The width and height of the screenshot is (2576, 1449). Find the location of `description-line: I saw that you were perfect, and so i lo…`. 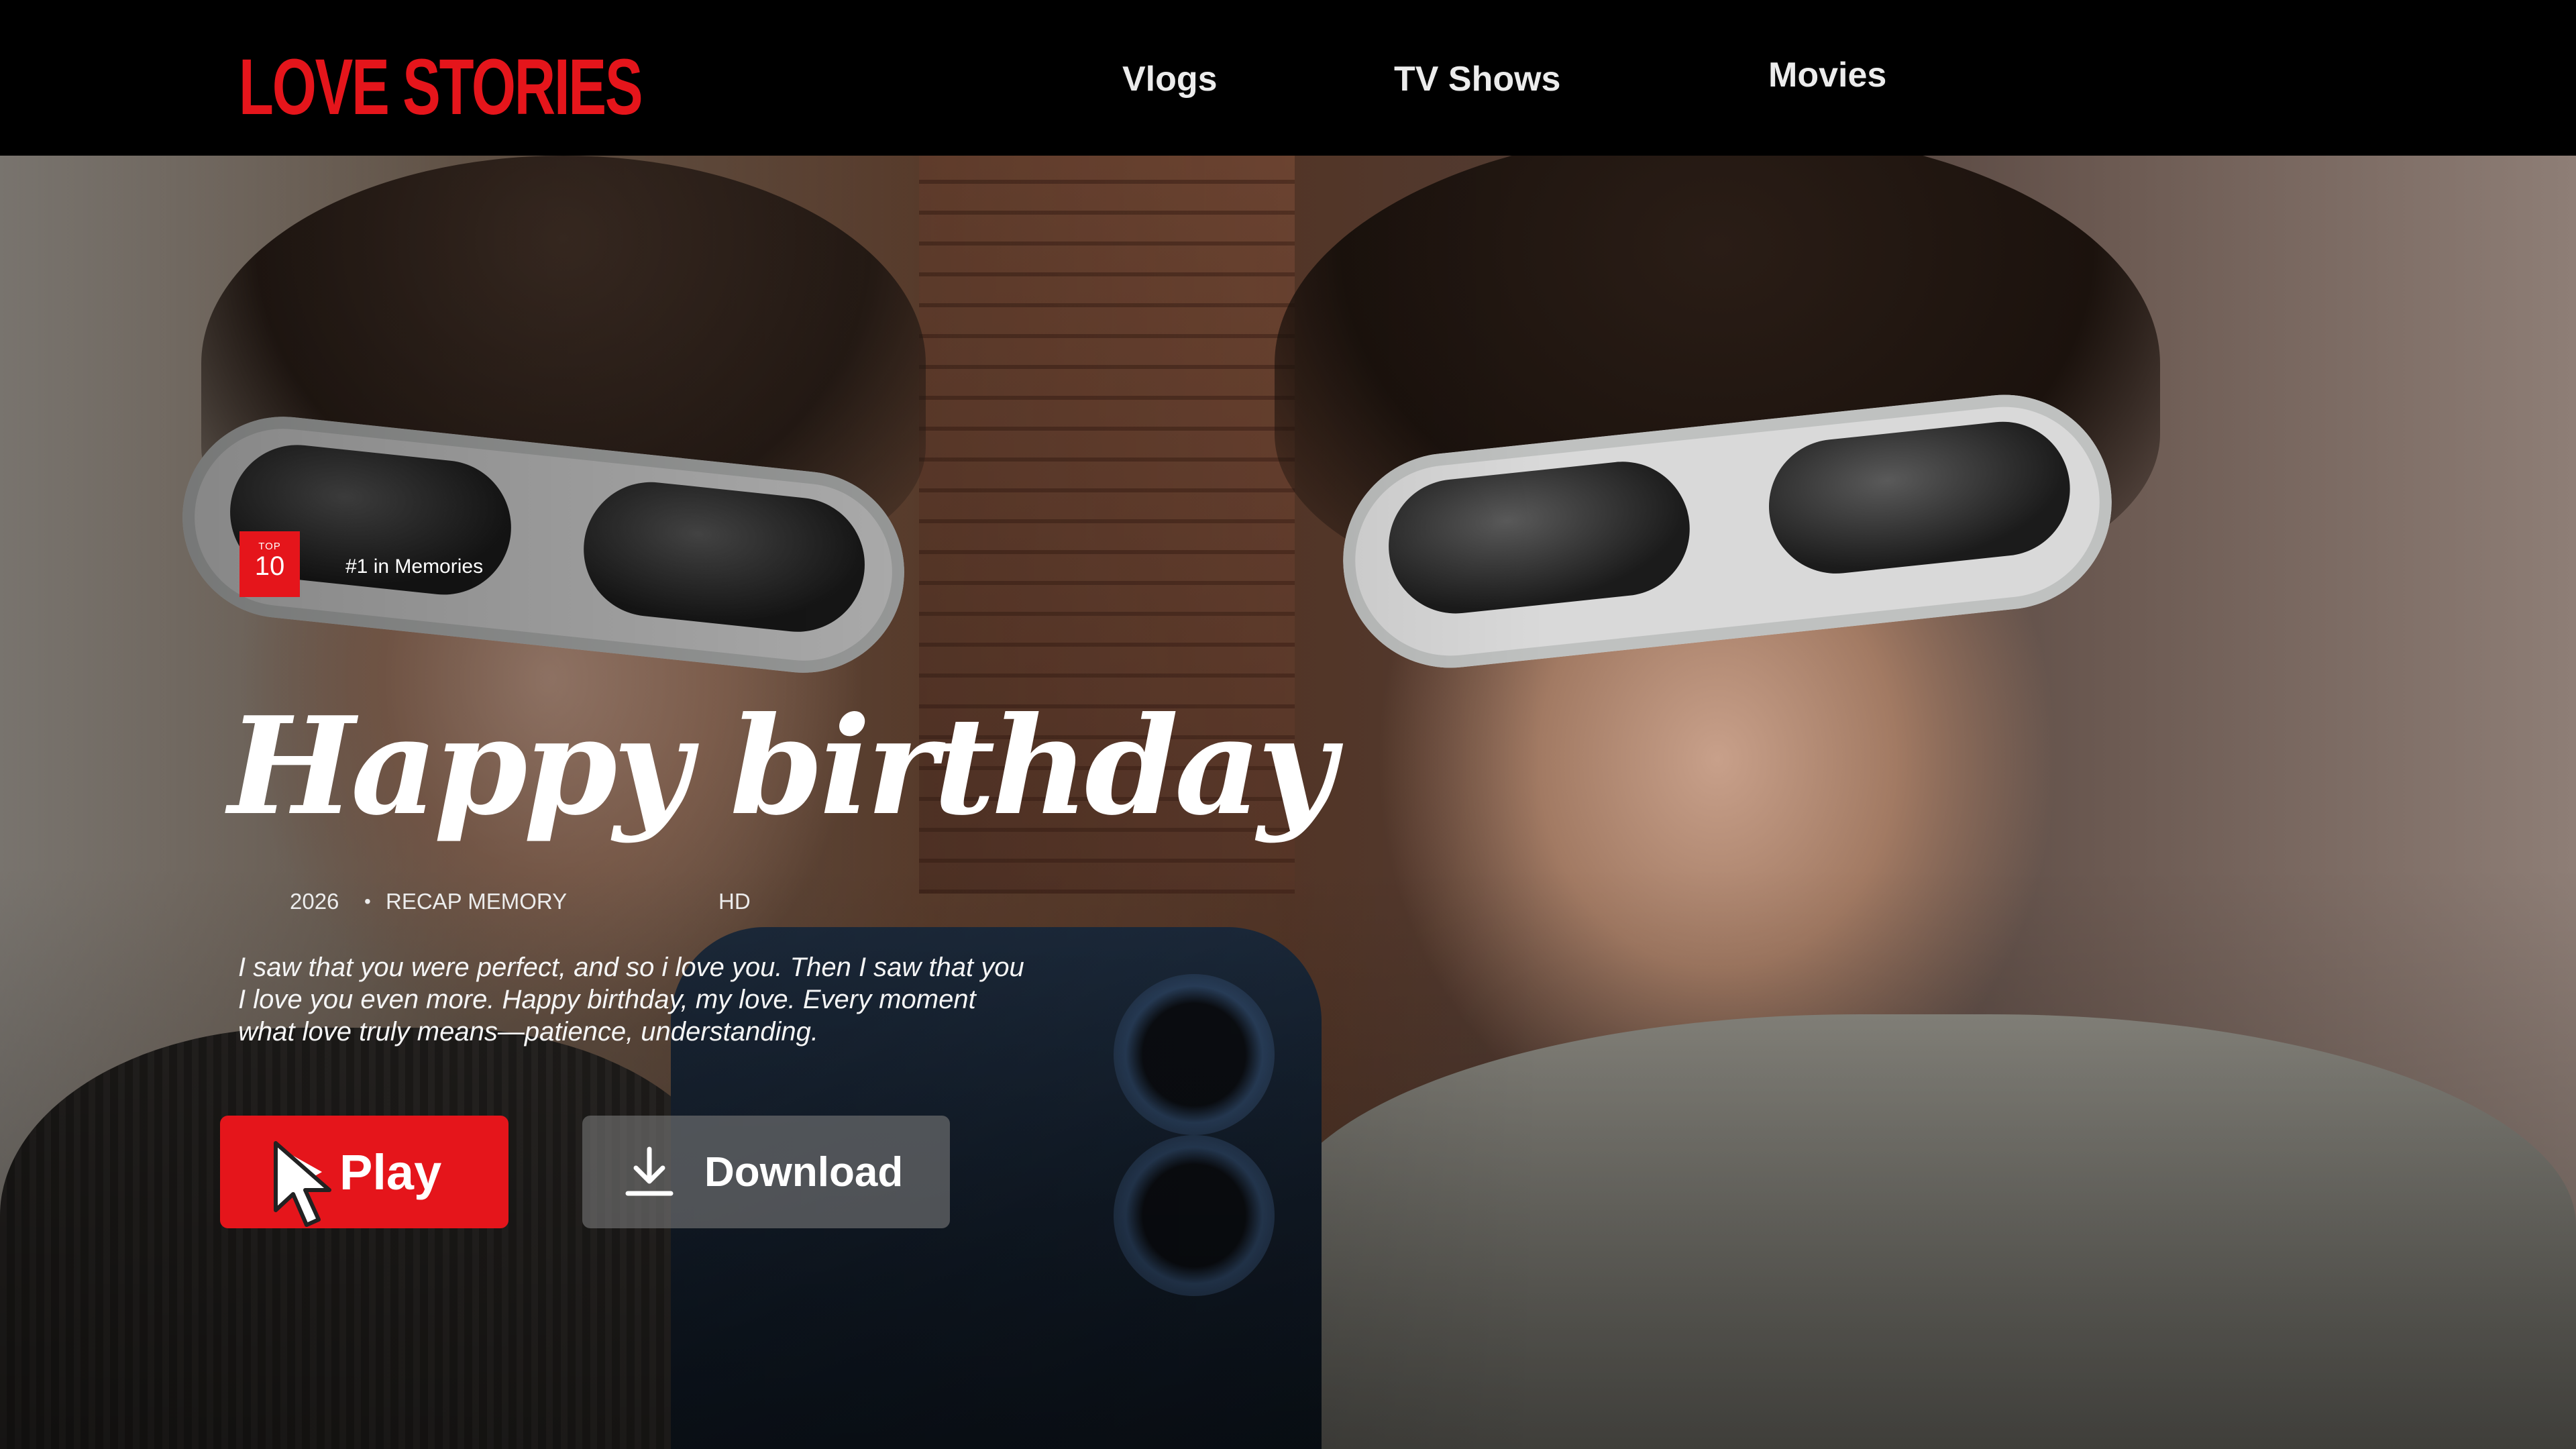

description-line: I saw that you were perfect, and so i lo… is located at coordinates (631, 967).